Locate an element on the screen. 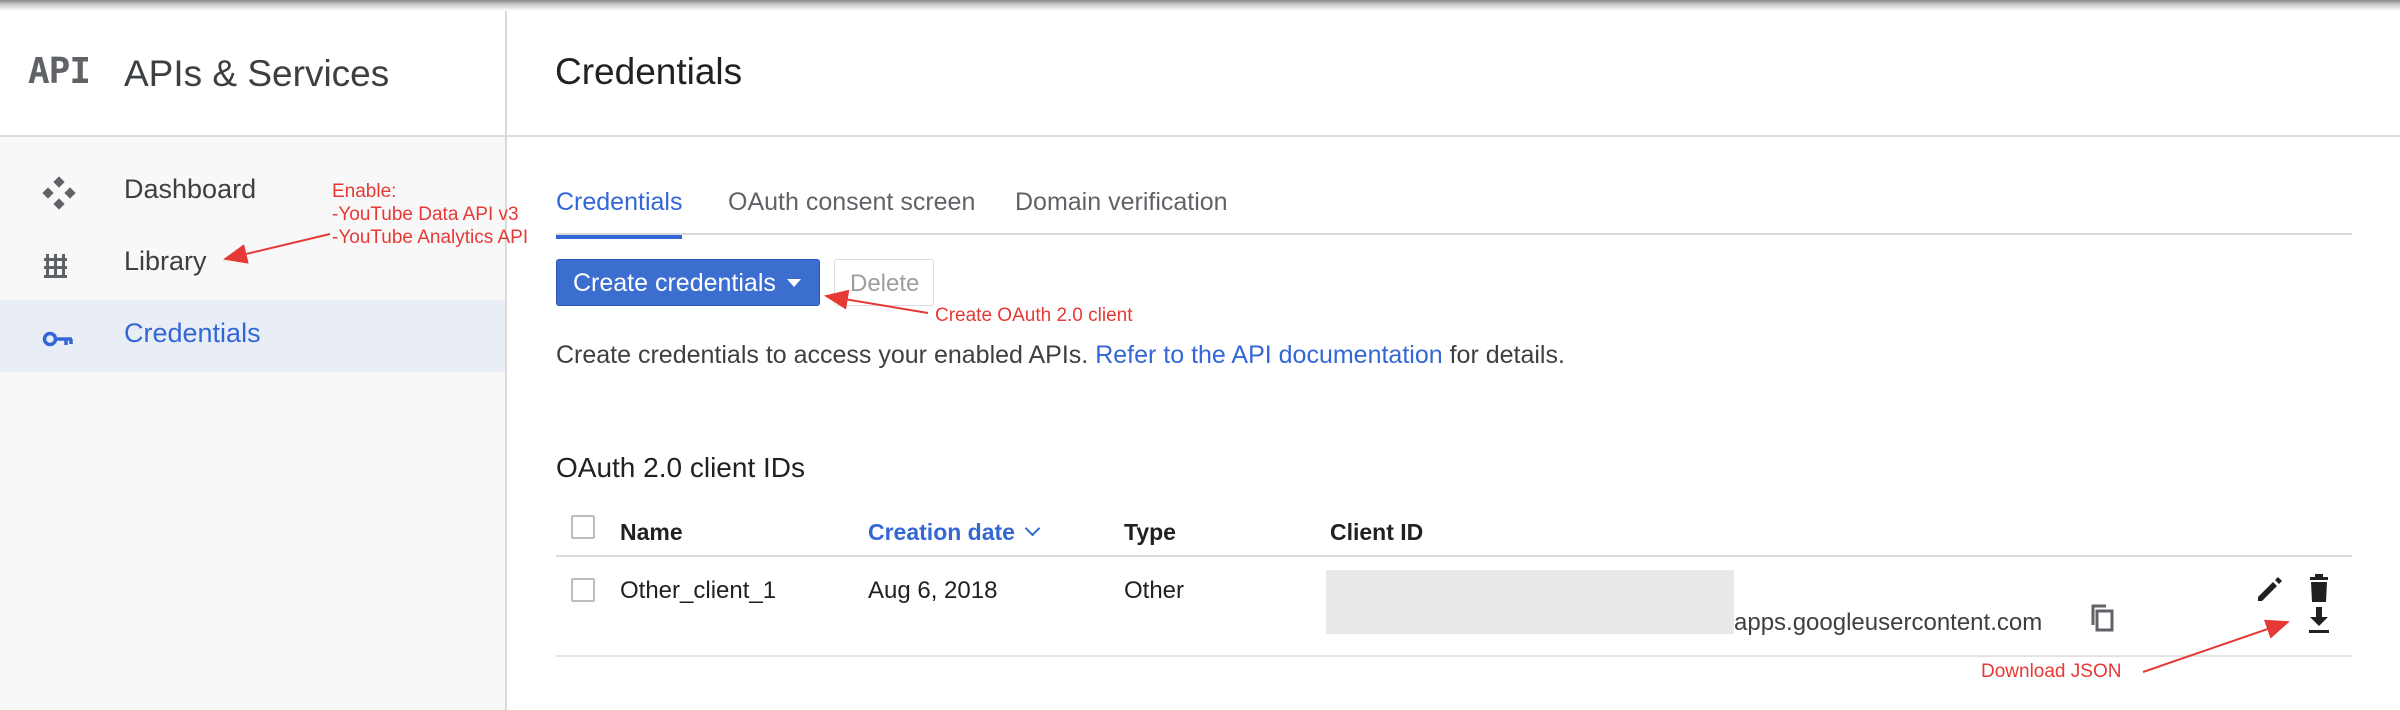  page-title: Credentials is located at coordinates (649, 71).